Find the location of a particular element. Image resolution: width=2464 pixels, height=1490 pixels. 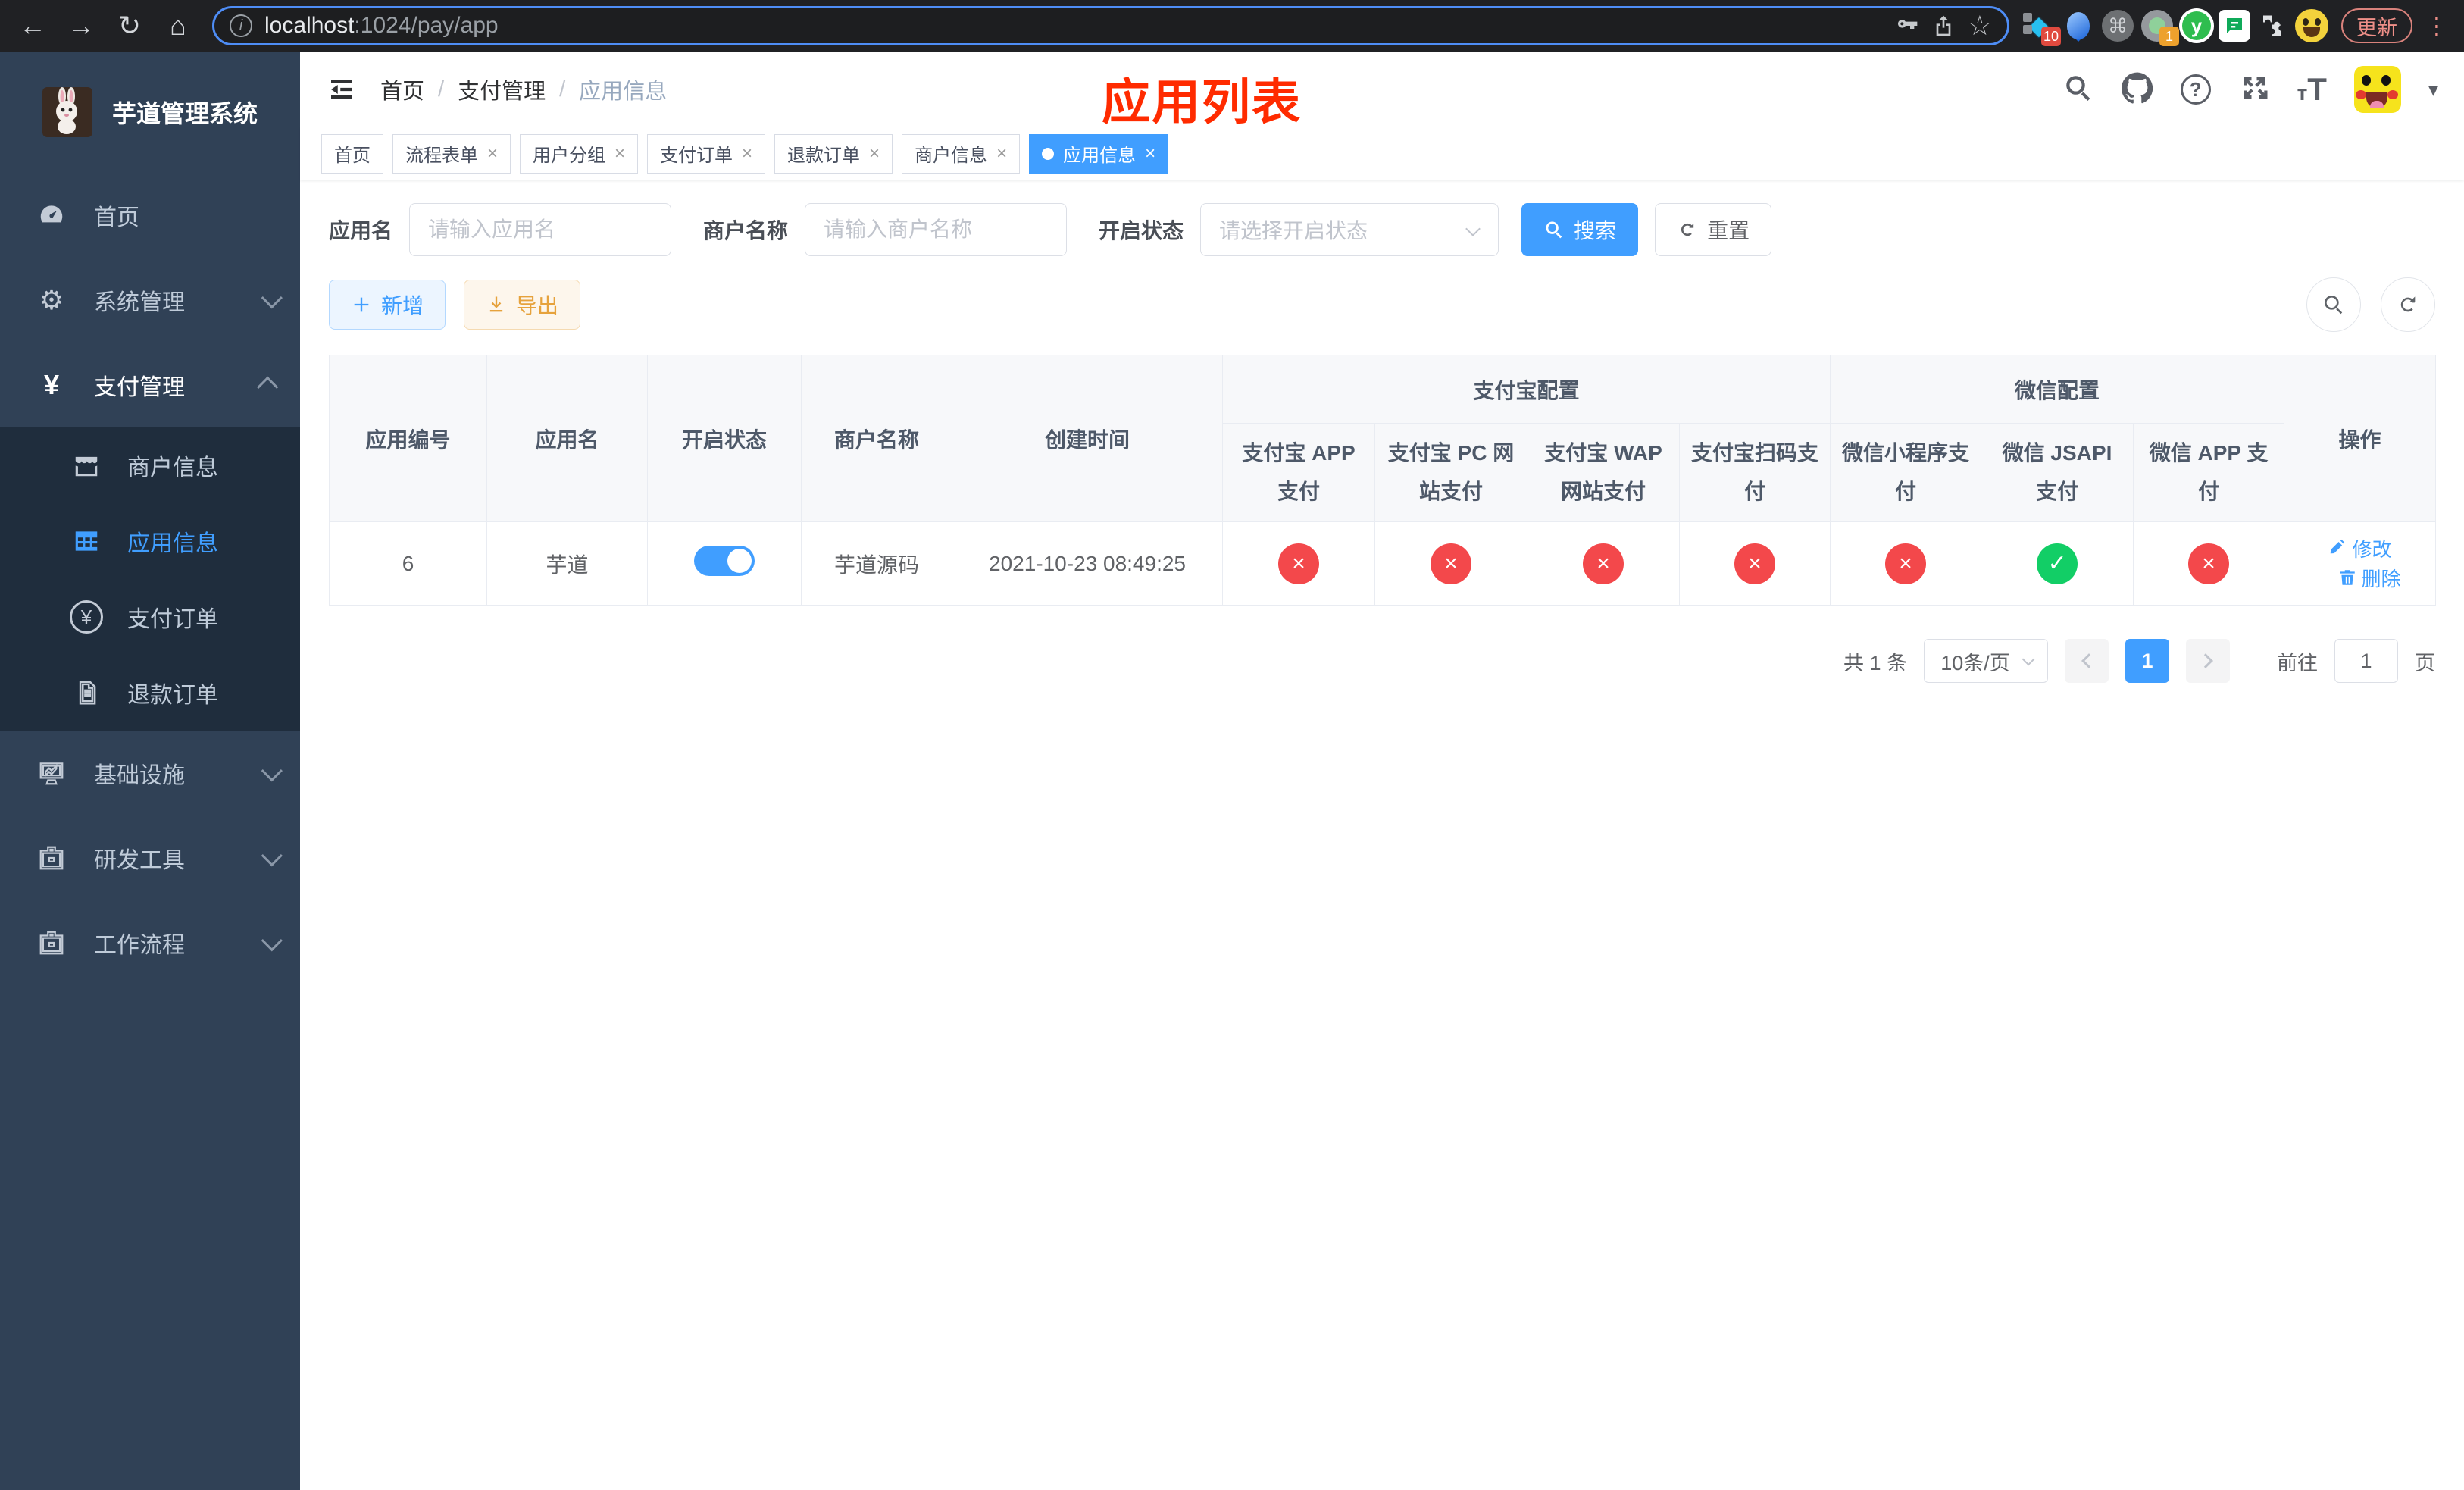

browser-menu-icon: ⋮ is located at coordinates (2437, 26).